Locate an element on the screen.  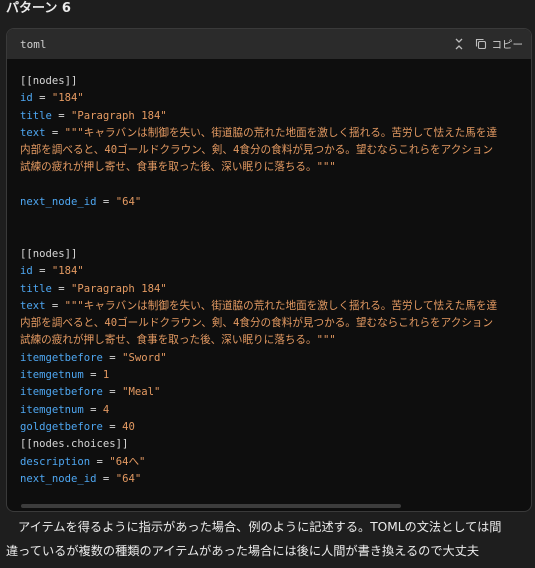
code-value: "64へ" is located at coordinates (127, 461).